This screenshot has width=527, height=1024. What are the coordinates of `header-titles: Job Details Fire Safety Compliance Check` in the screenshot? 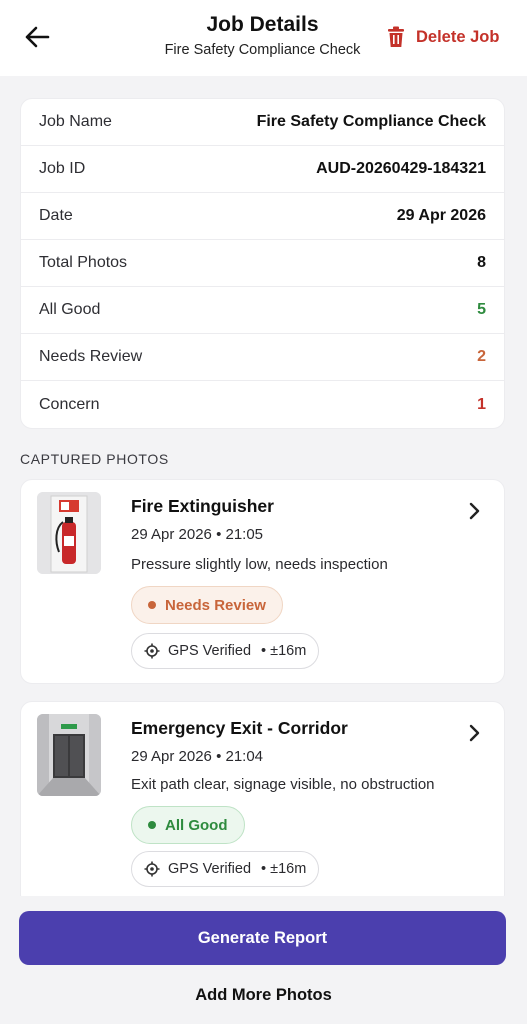 It's located at (262, 35).